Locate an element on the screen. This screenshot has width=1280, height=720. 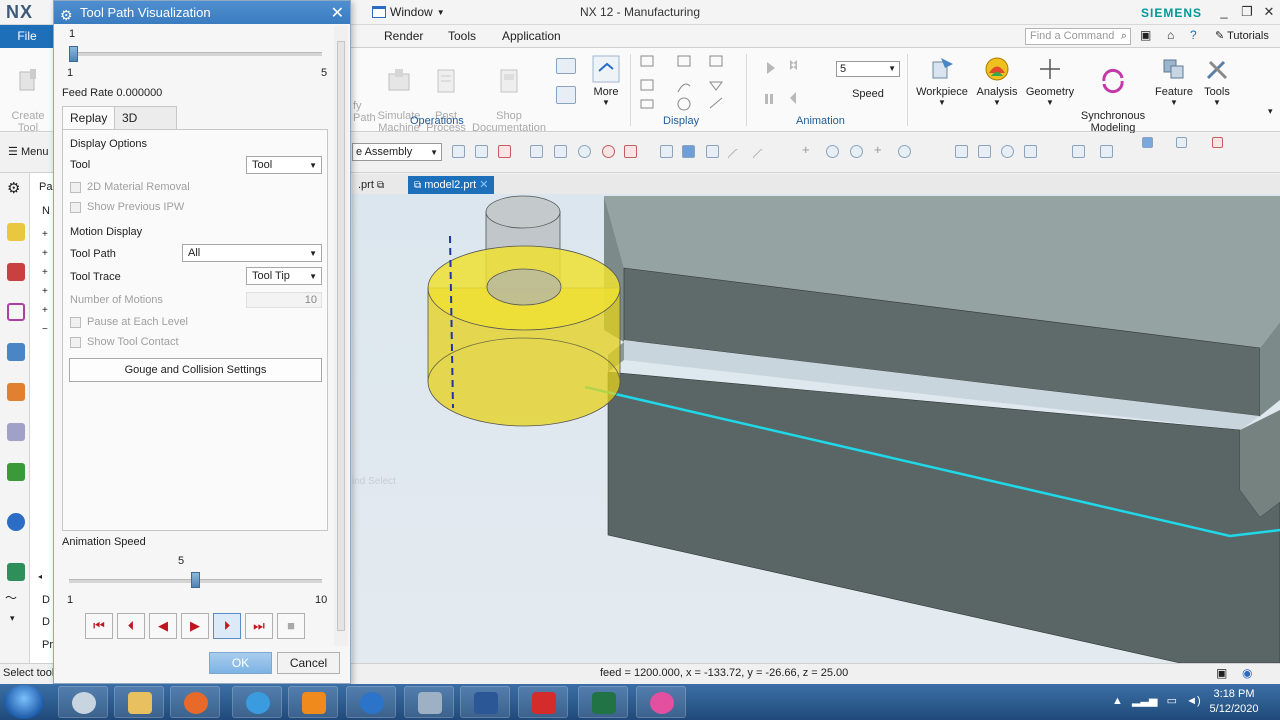
dialog-title-bar: ⚙ Tool Path Visualization ✕ is located at coordinates (202, 12).